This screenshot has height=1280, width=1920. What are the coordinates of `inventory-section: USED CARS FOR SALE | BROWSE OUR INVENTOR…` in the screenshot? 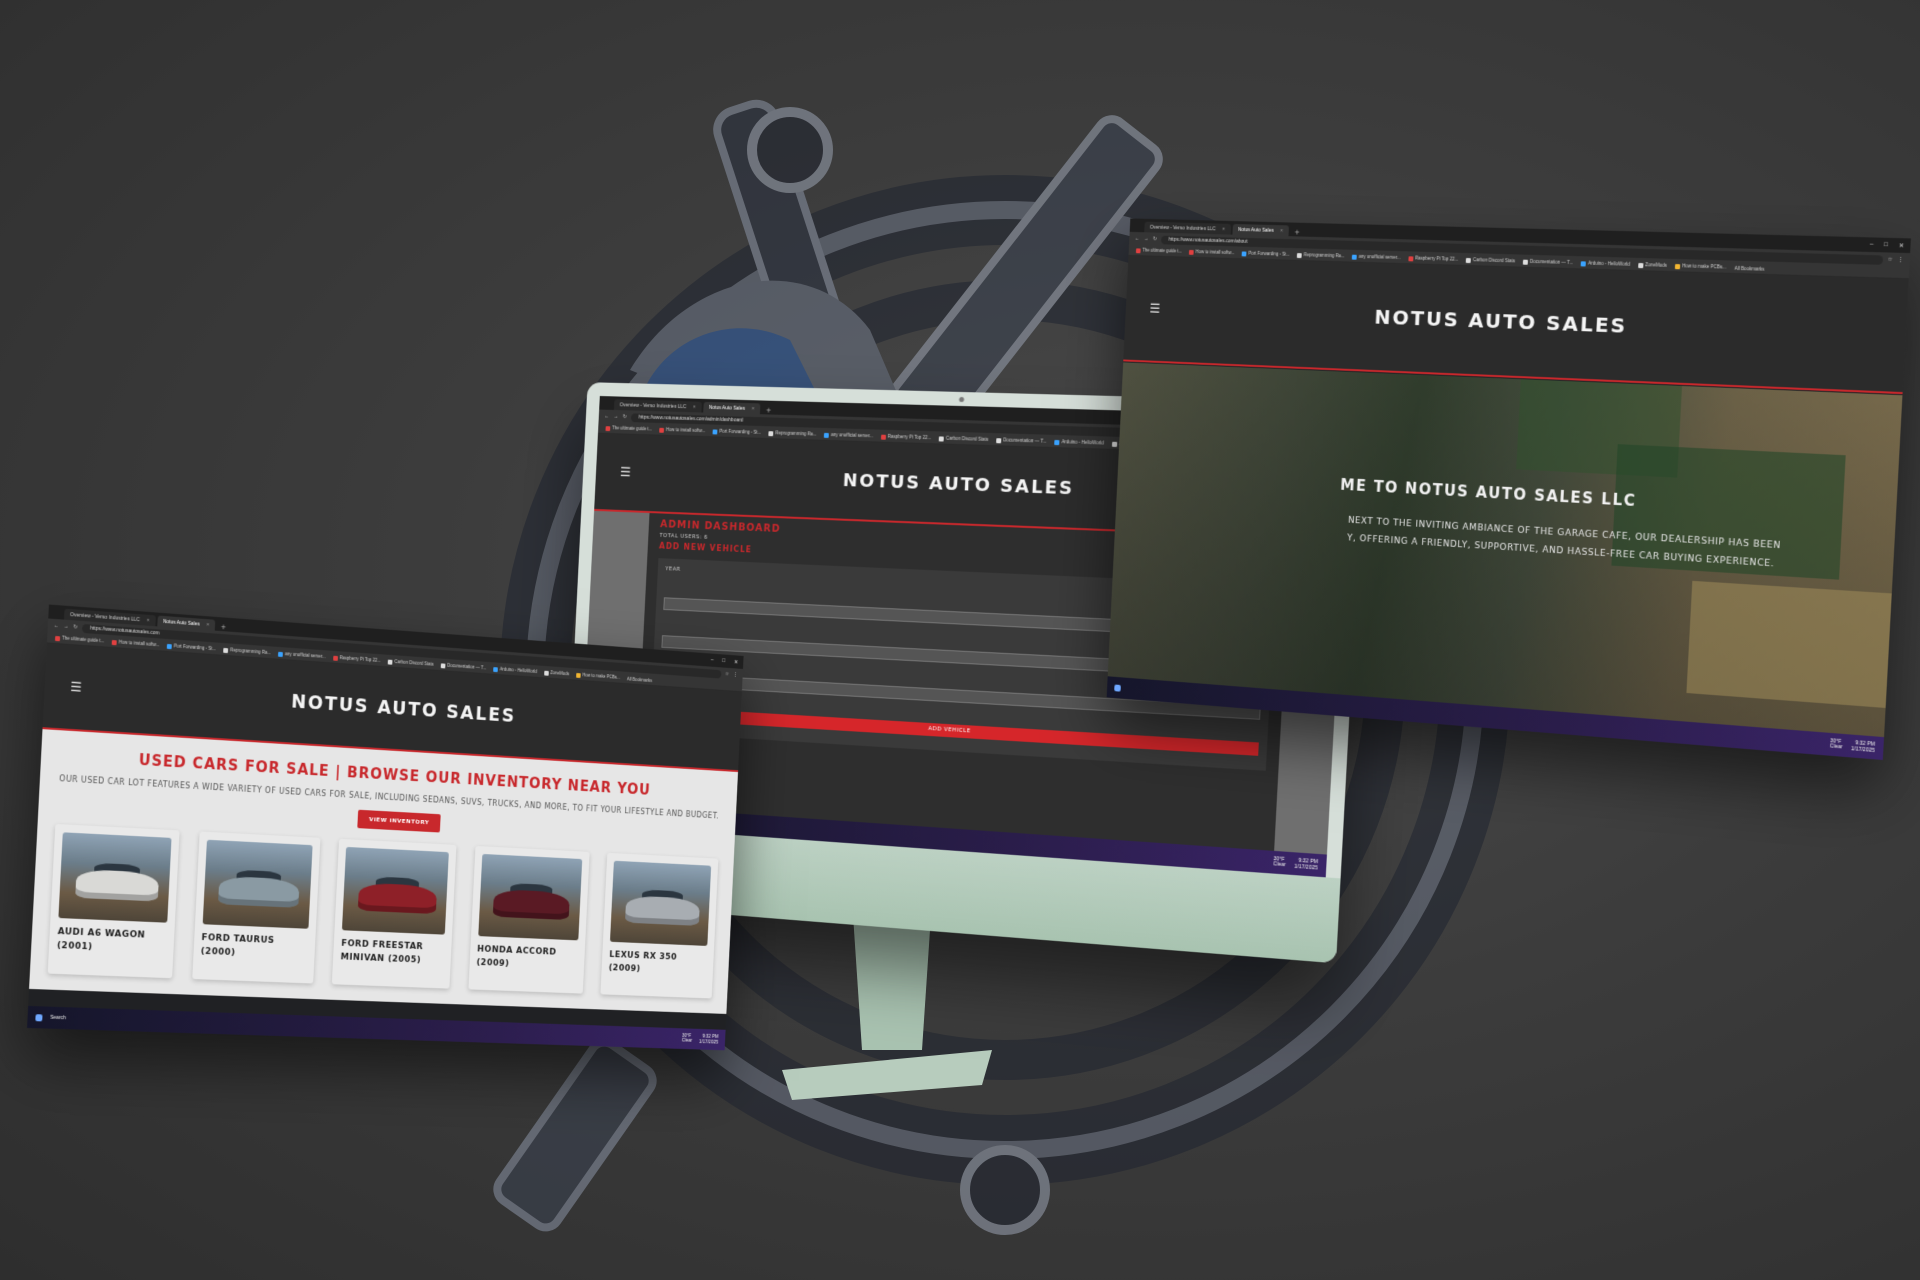 It's located at (384, 871).